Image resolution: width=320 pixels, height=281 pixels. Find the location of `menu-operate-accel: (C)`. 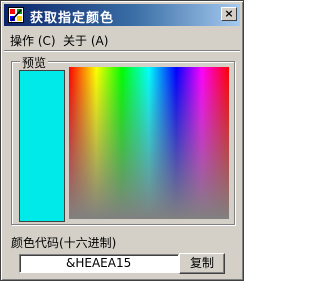

menu-operate-accel: (C) is located at coordinates (46, 41).